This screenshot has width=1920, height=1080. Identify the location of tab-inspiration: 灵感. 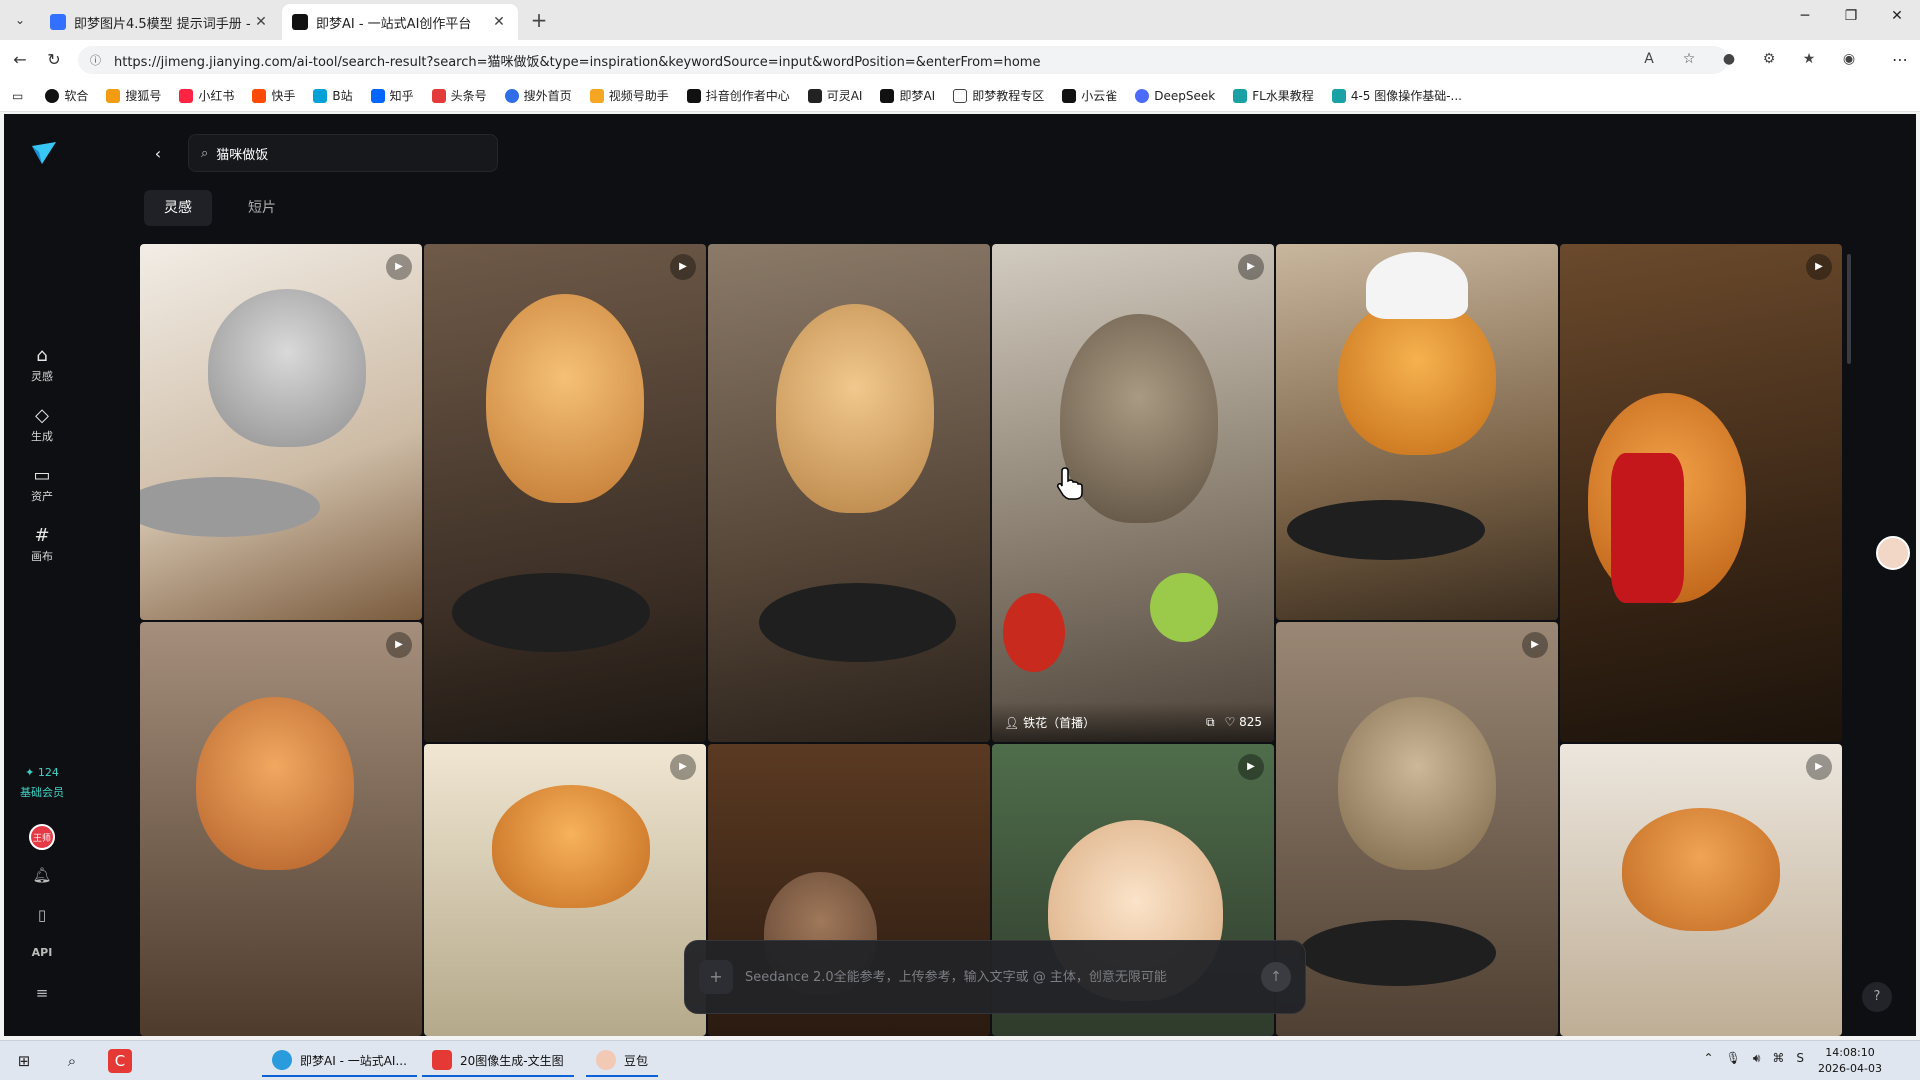
(178, 208).